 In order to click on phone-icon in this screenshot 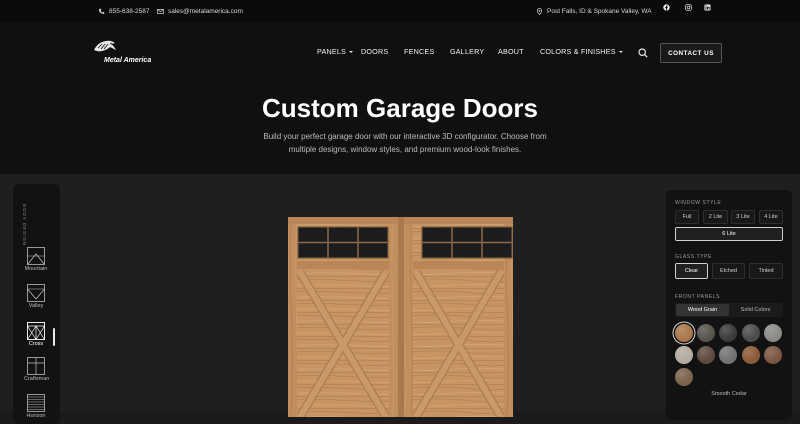, I will do `click(102, 11)`.